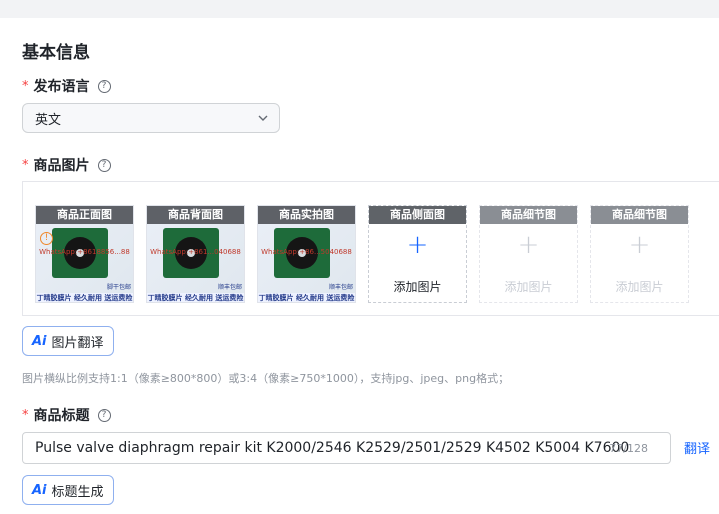 This screenshot has width=719, height=514. I want to click on watermark-text: WhatsApp:+86...5040688, so click(306, 252).